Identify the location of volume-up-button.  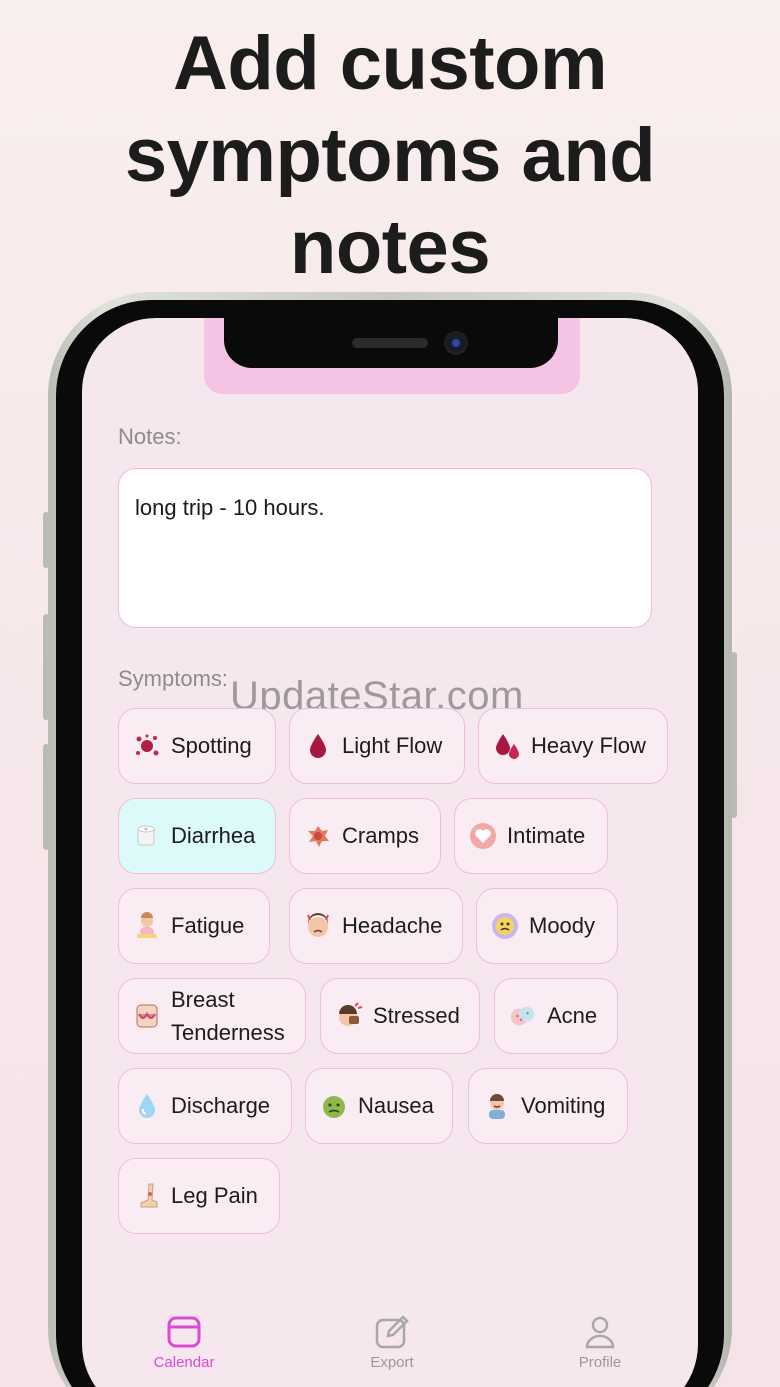
(46, 667).